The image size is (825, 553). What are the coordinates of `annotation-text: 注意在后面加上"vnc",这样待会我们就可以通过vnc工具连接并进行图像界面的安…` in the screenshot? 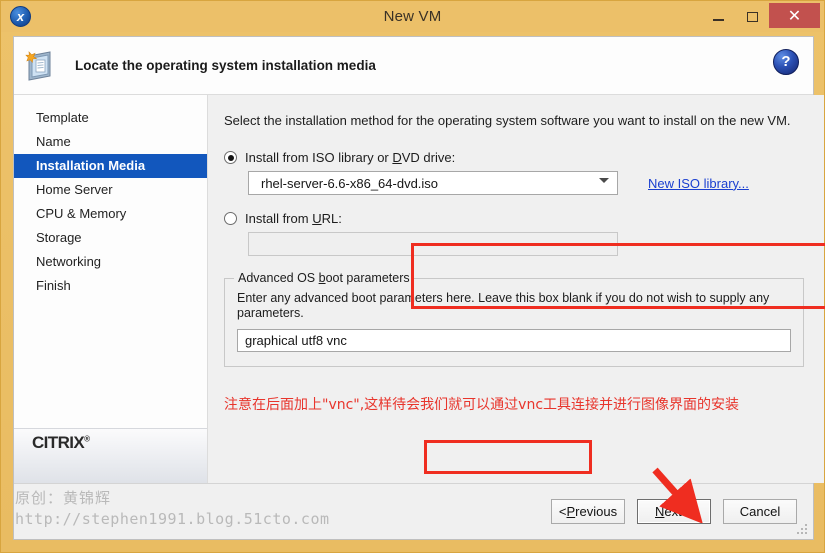 It's located at (482, 405).